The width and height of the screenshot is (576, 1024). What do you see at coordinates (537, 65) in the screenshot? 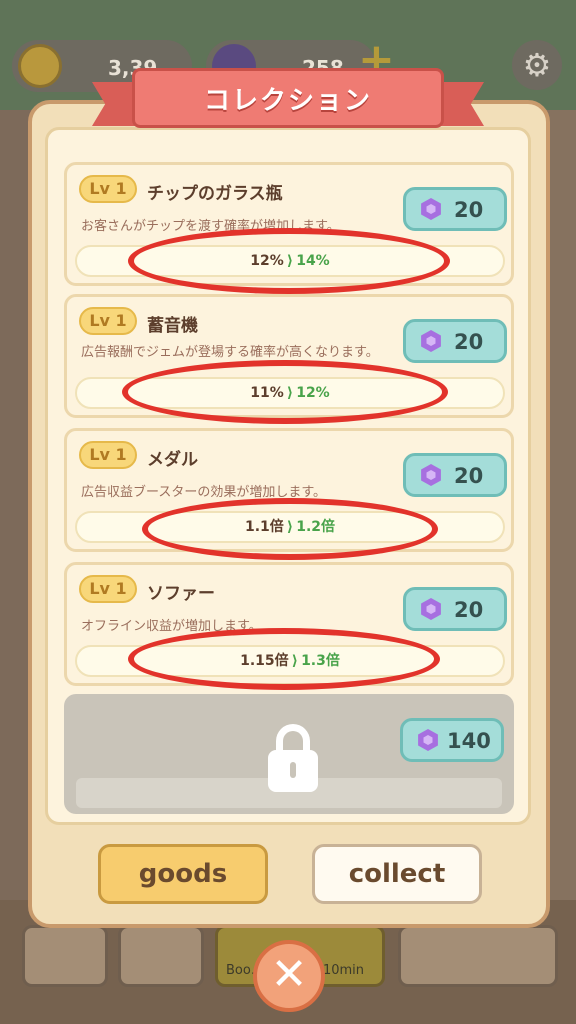
I see `gear-icon: ⚙` at bounding box center [537, 65].